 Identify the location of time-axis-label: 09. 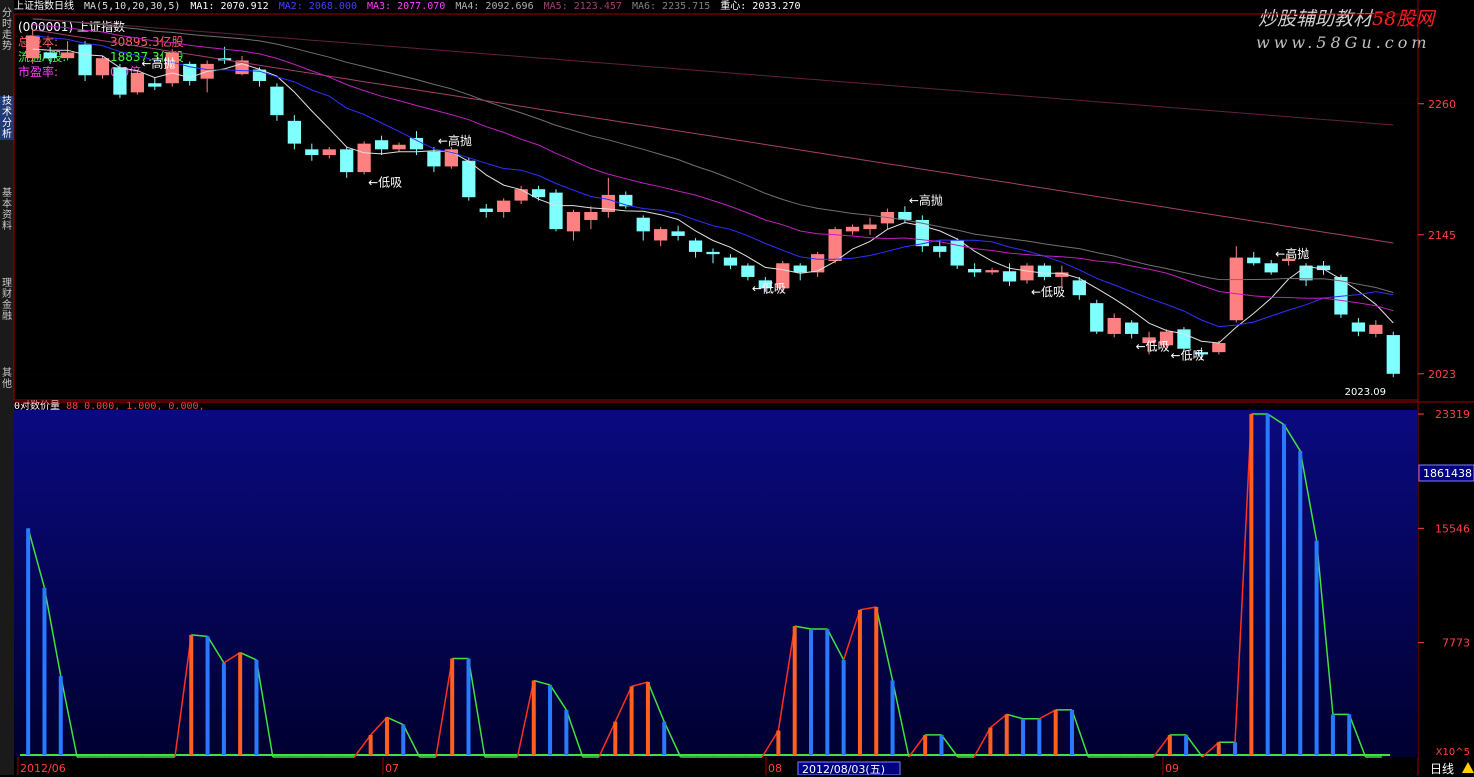
(1172, 768).